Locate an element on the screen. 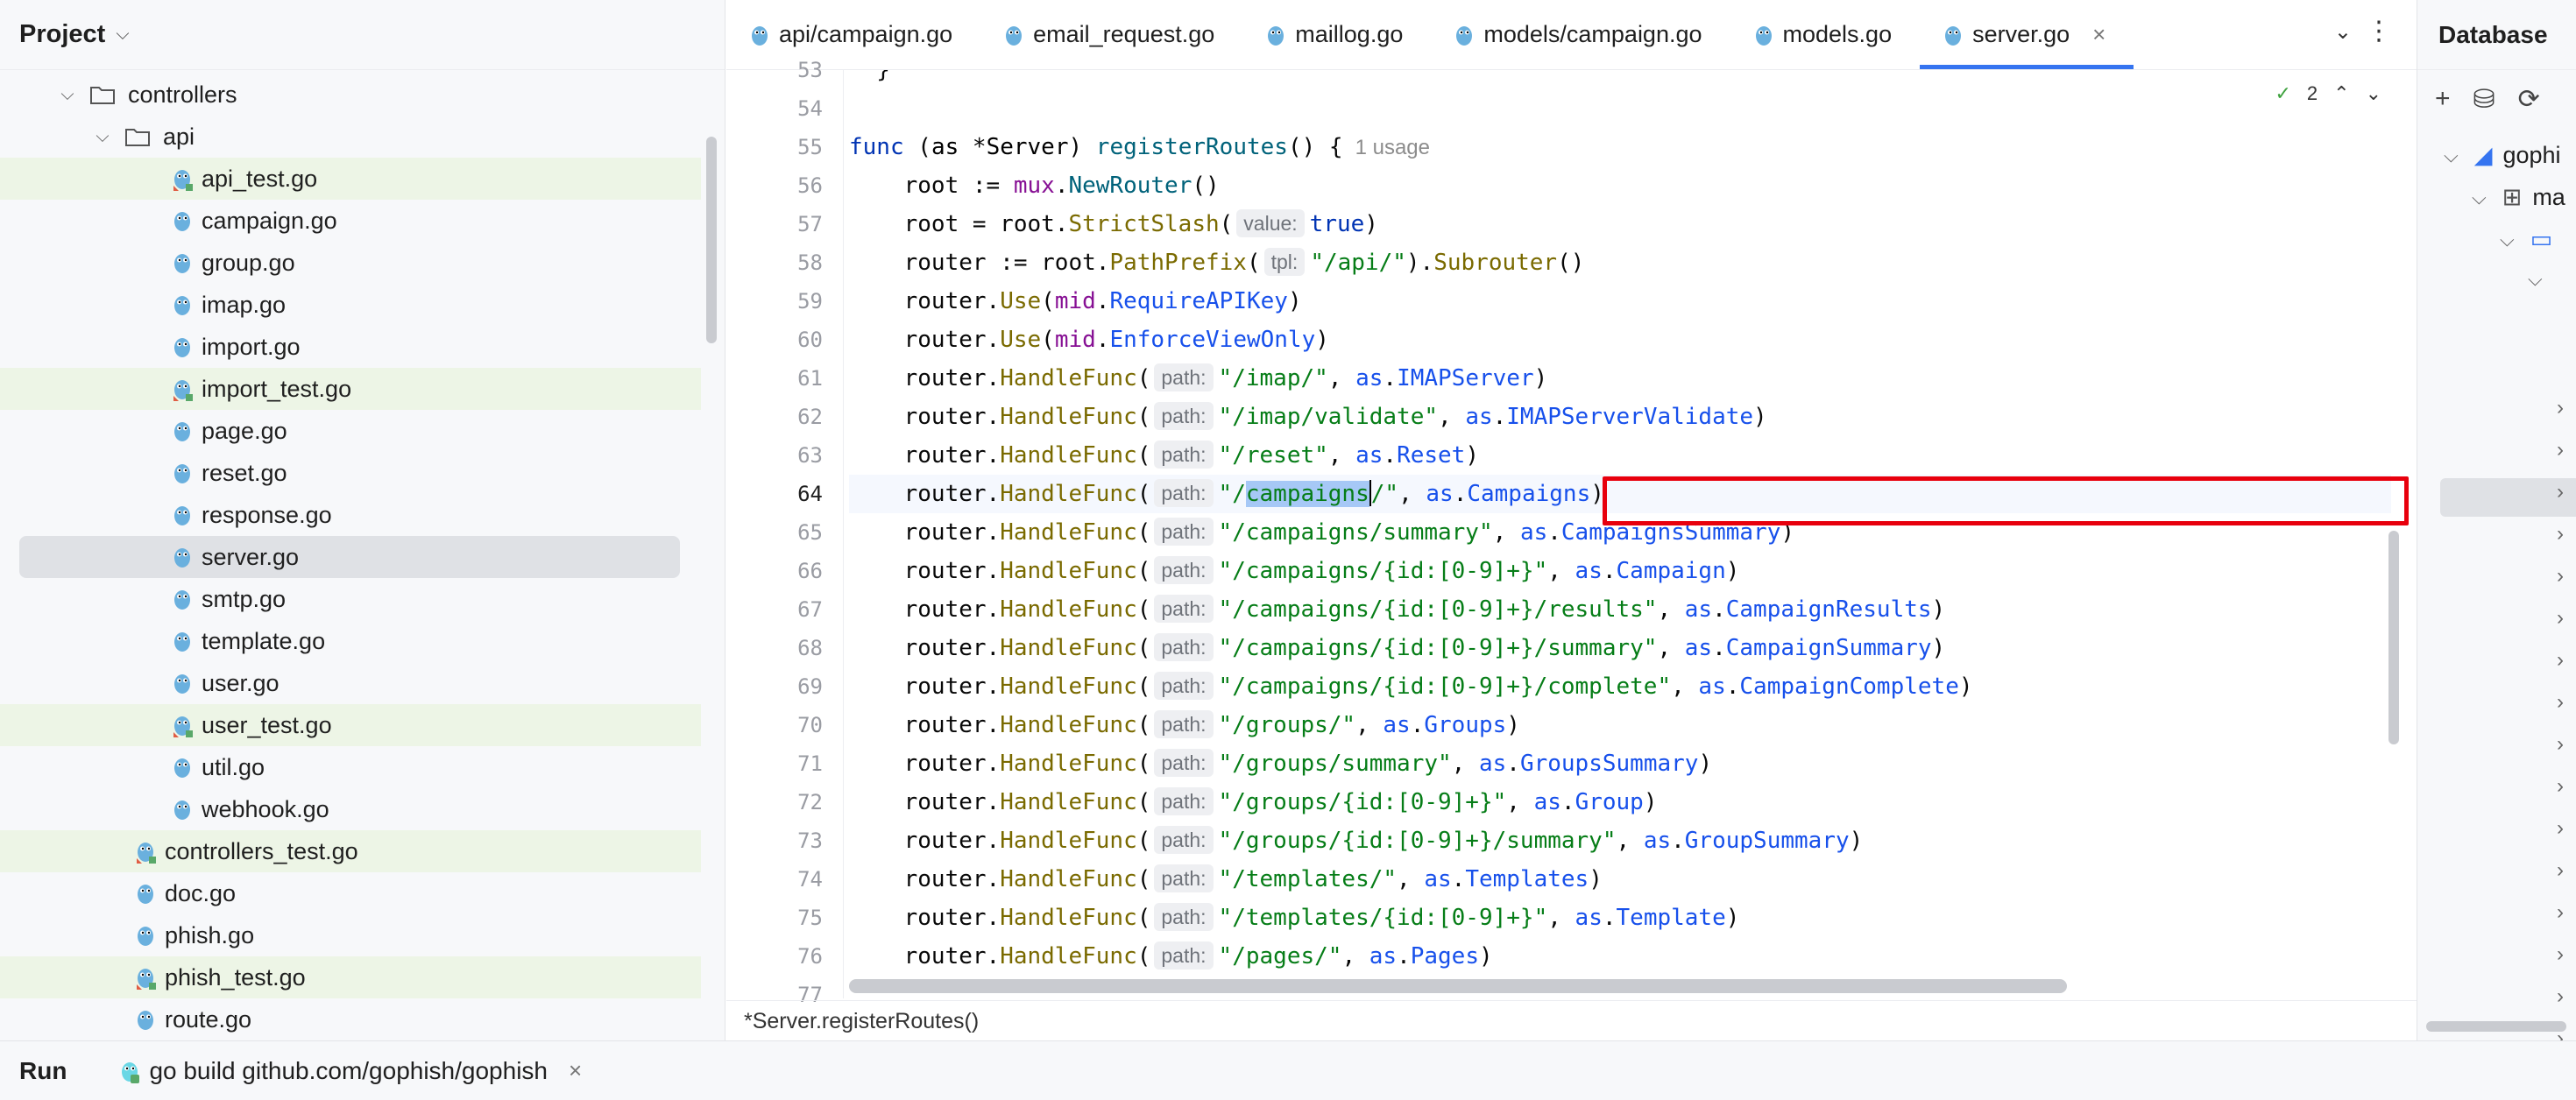 The height and width of the screenshot is (1100, 2576). run-label: Run is located at coordinates (43, 1071).